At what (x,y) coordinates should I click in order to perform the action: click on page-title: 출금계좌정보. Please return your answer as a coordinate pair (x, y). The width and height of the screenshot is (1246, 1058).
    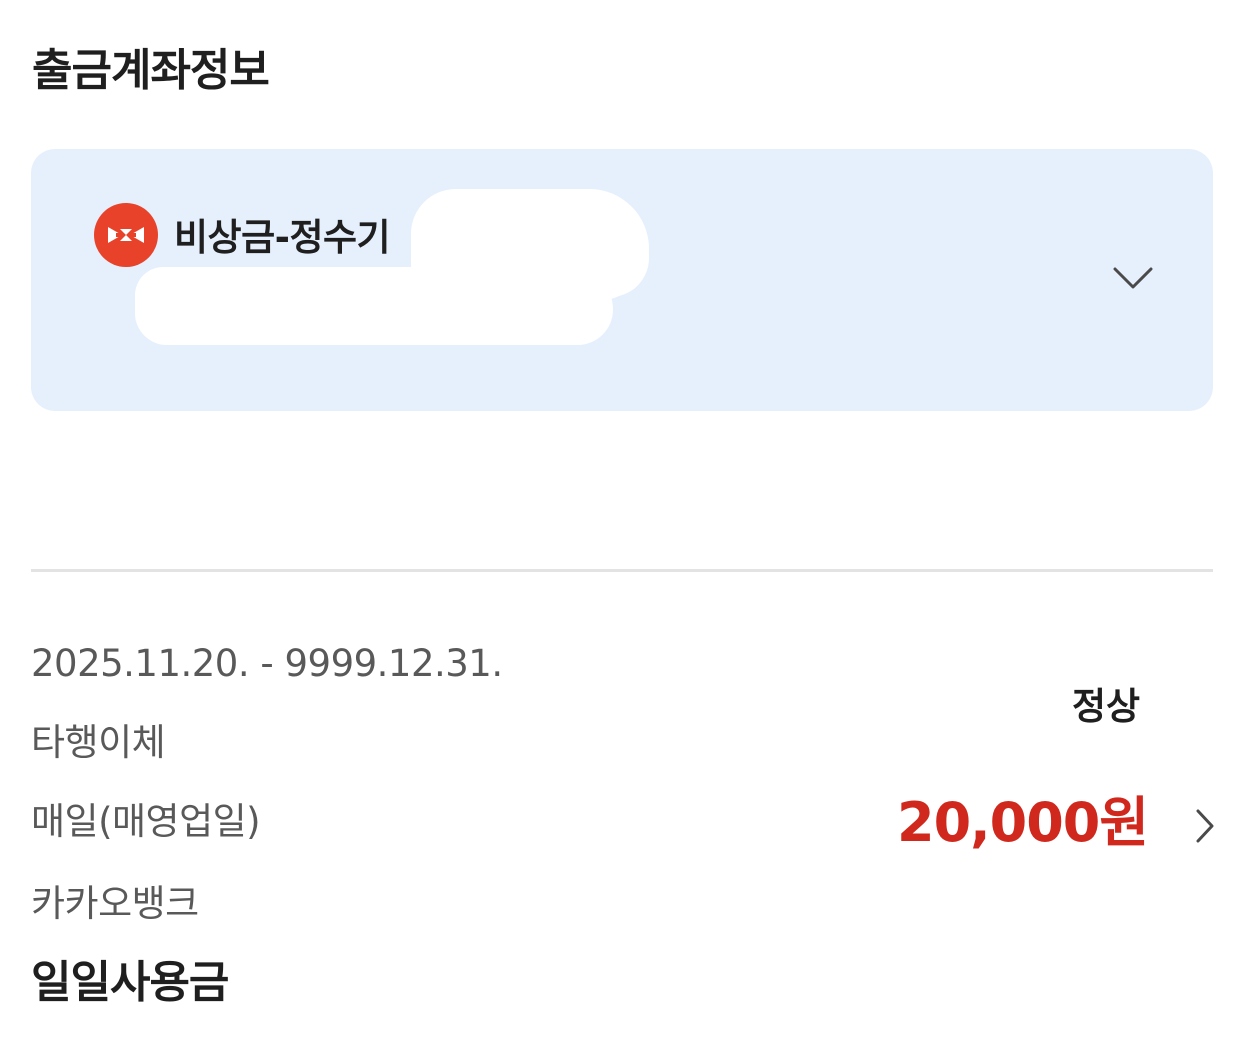
    Looking at the image, I should click on (151, 70).